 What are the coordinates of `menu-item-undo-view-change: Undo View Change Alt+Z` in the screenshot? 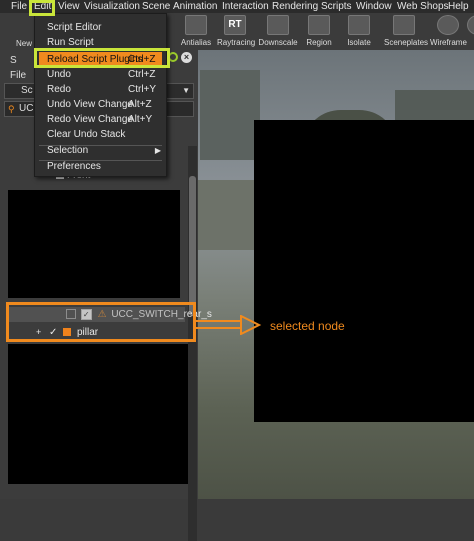 It's located at (100, 104).